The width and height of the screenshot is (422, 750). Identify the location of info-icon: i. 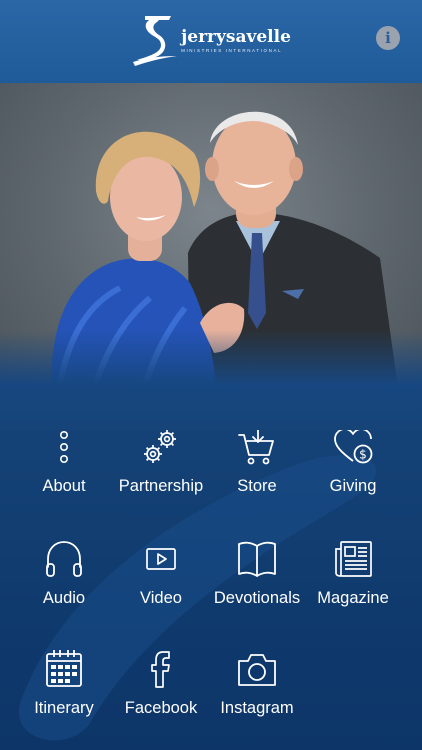
(388, 38).